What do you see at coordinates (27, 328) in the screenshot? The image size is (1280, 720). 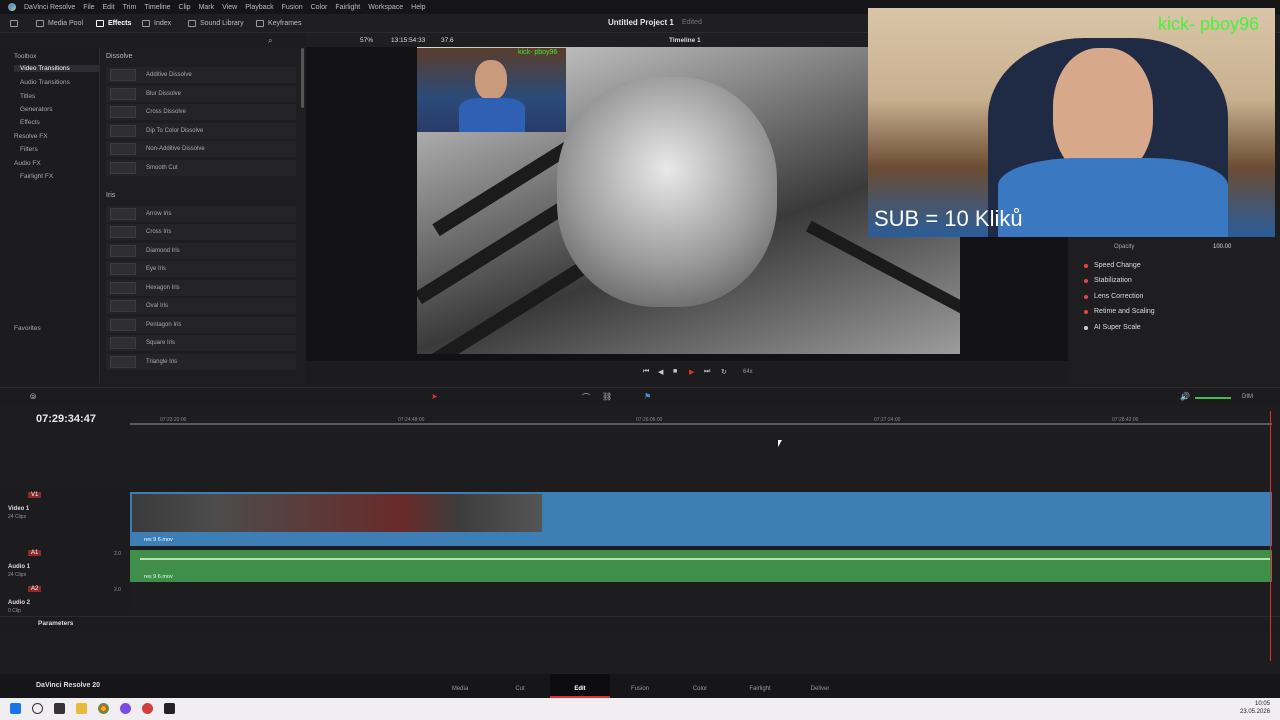 I see `favorites-label: Favorites` at bounding box center [27, 328].